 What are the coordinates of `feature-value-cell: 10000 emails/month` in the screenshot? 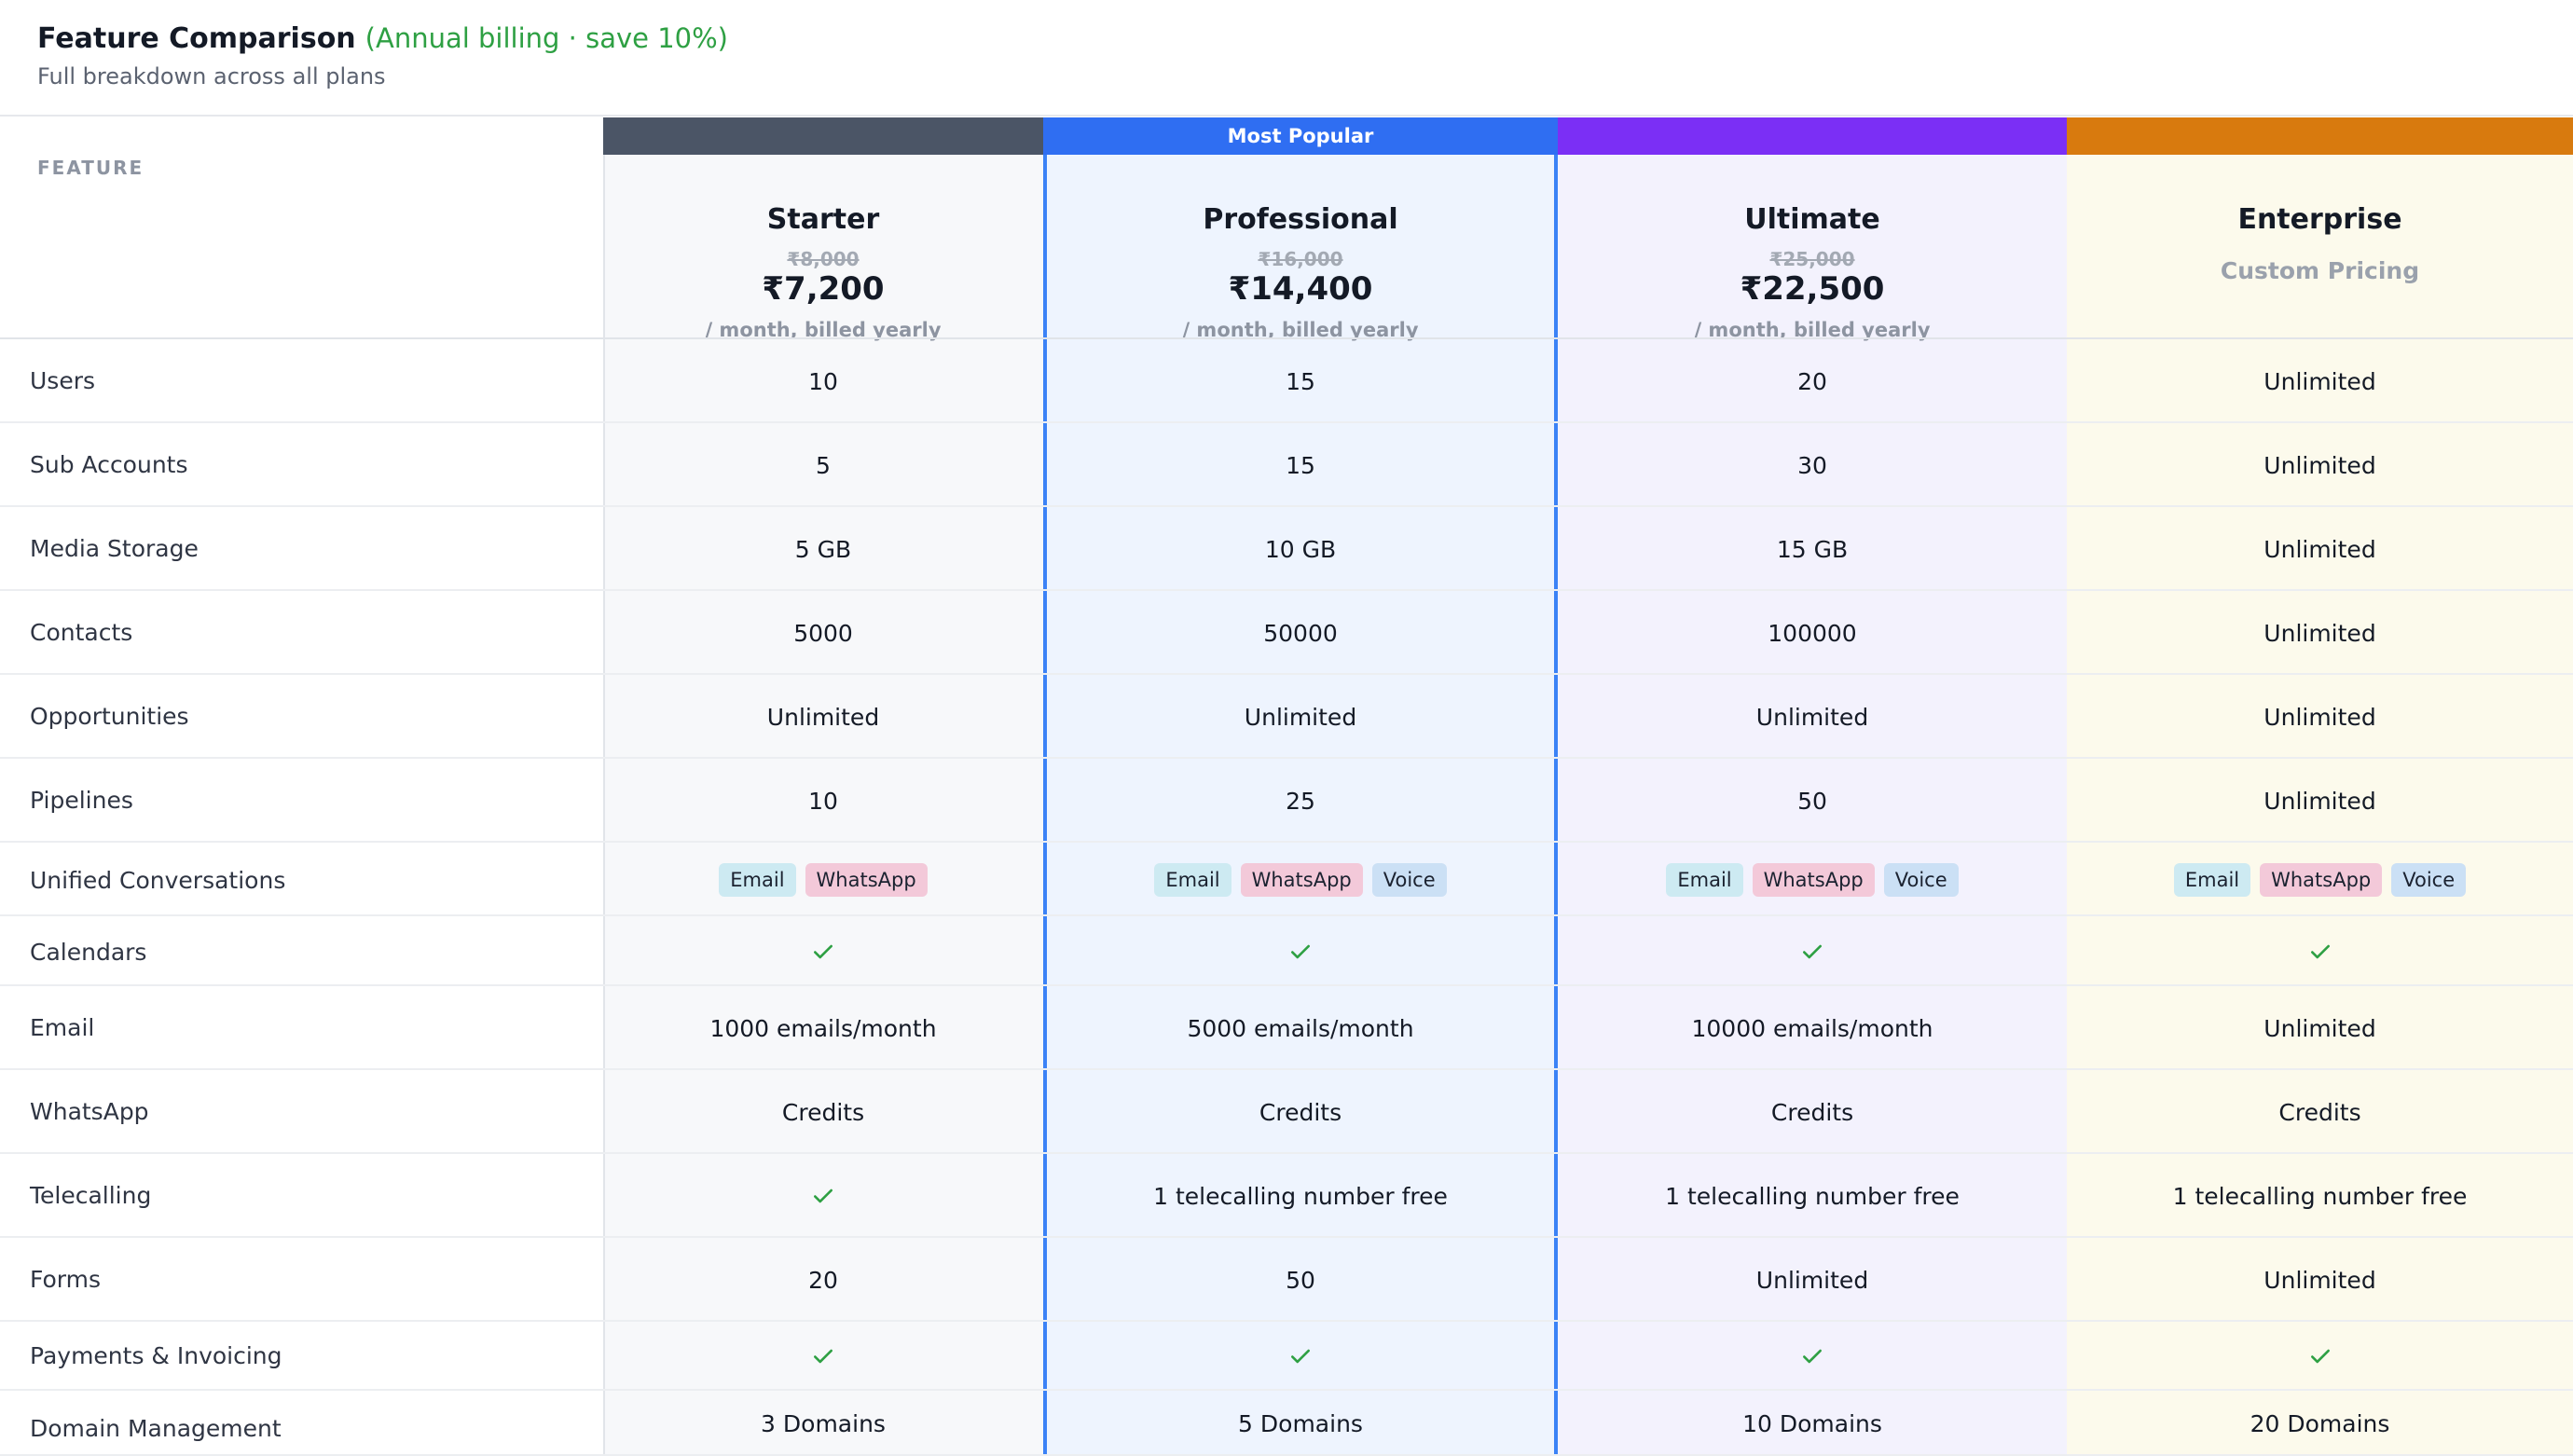 It's located at (1812, 1028).